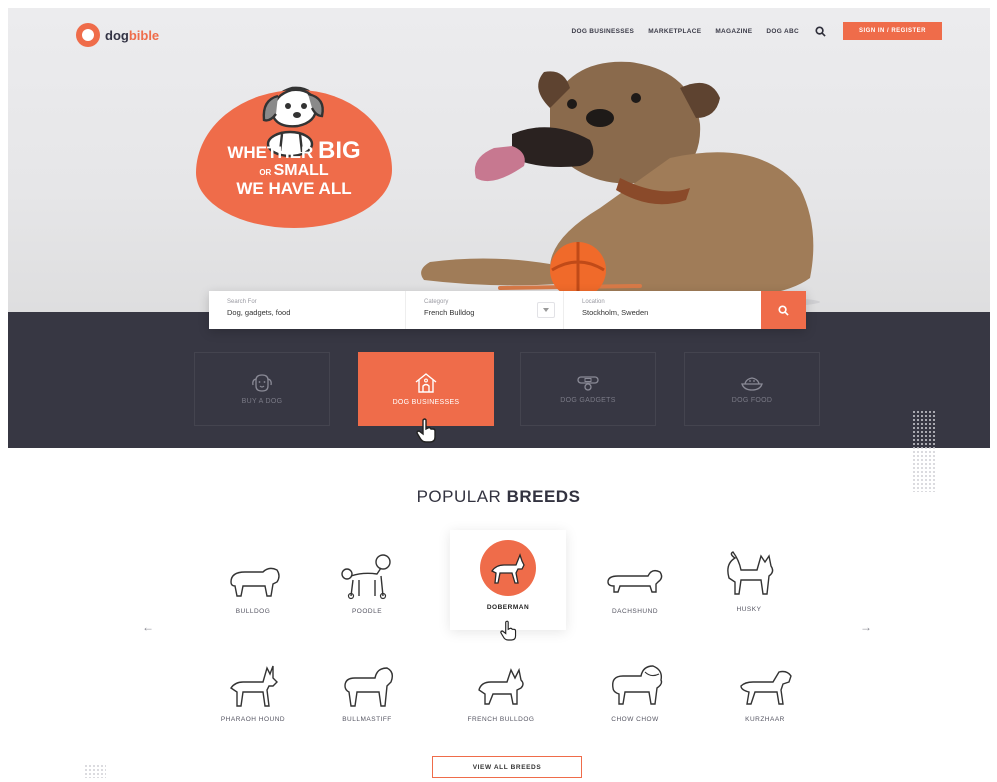  I want to click on view-all-breeds-button: VIEW ALL BREEDS, so click(507, 767).